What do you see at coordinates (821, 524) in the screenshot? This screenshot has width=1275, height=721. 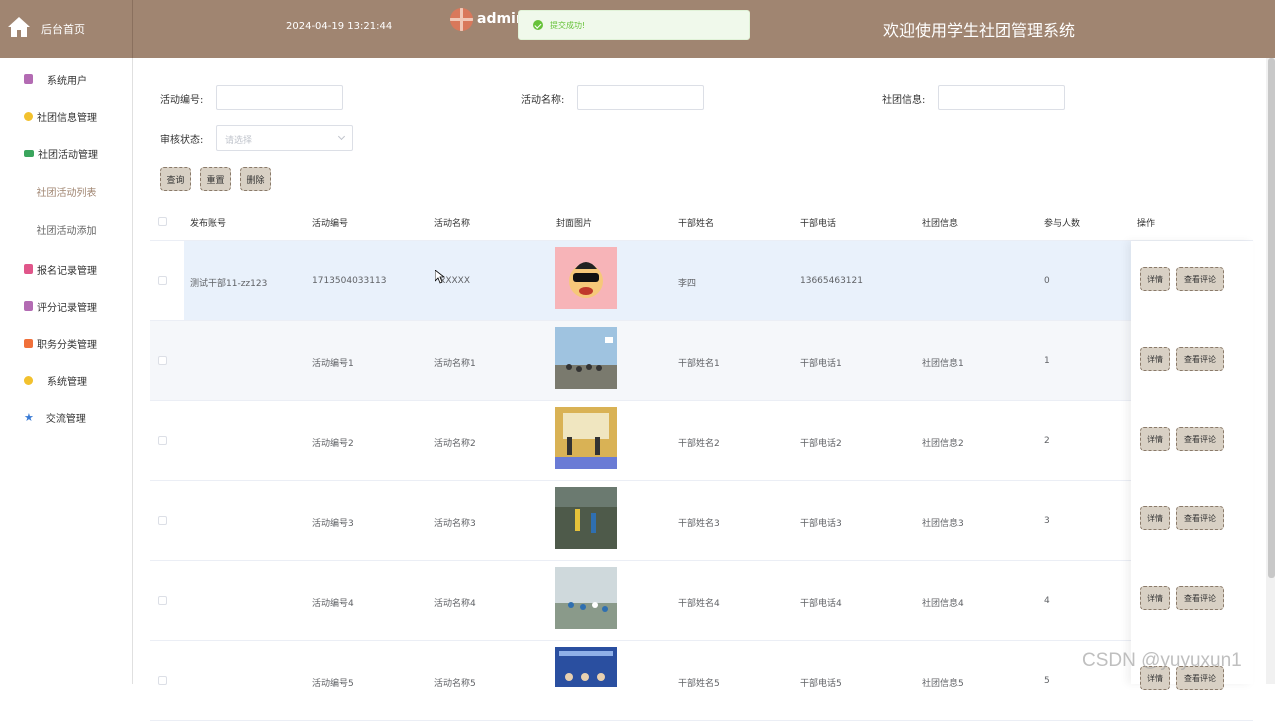 I see `cell-cadre-phone: 干部电话3` at bounding box center [821, 524].